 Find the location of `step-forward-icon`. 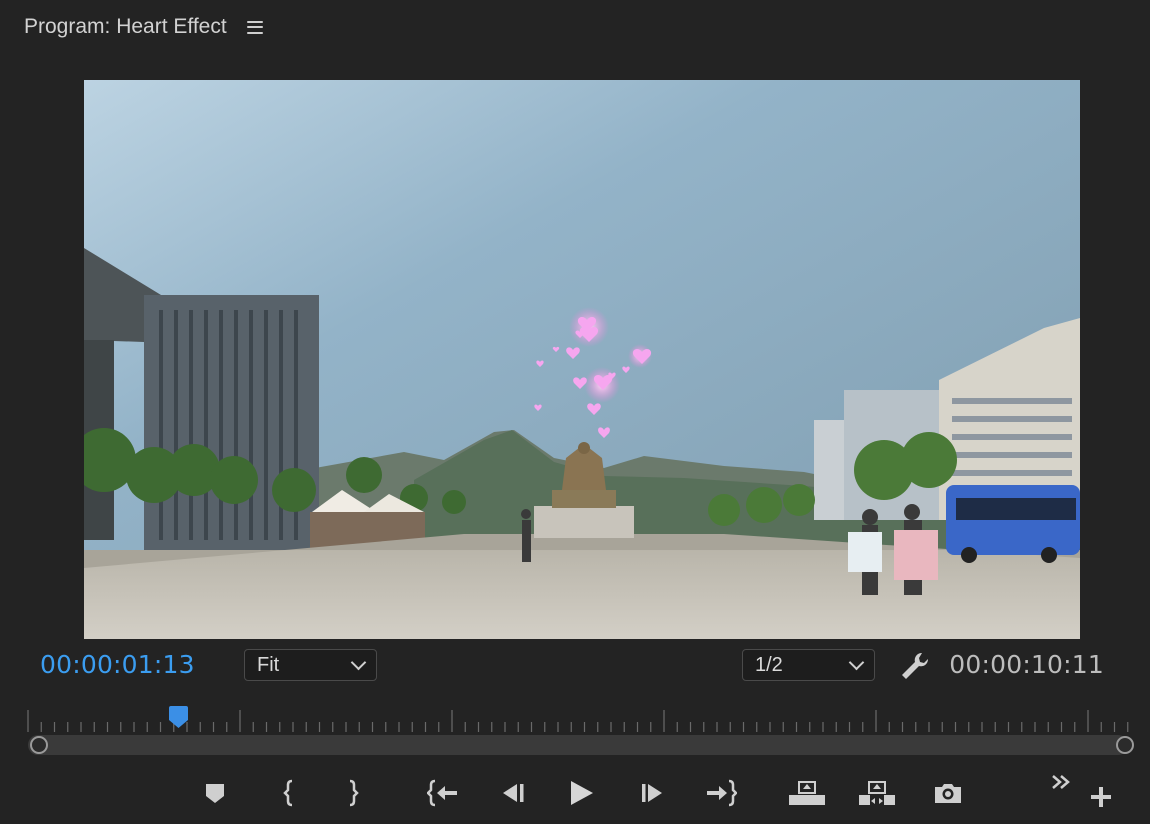

step-forward-icon is located at coordinates (652, 793).